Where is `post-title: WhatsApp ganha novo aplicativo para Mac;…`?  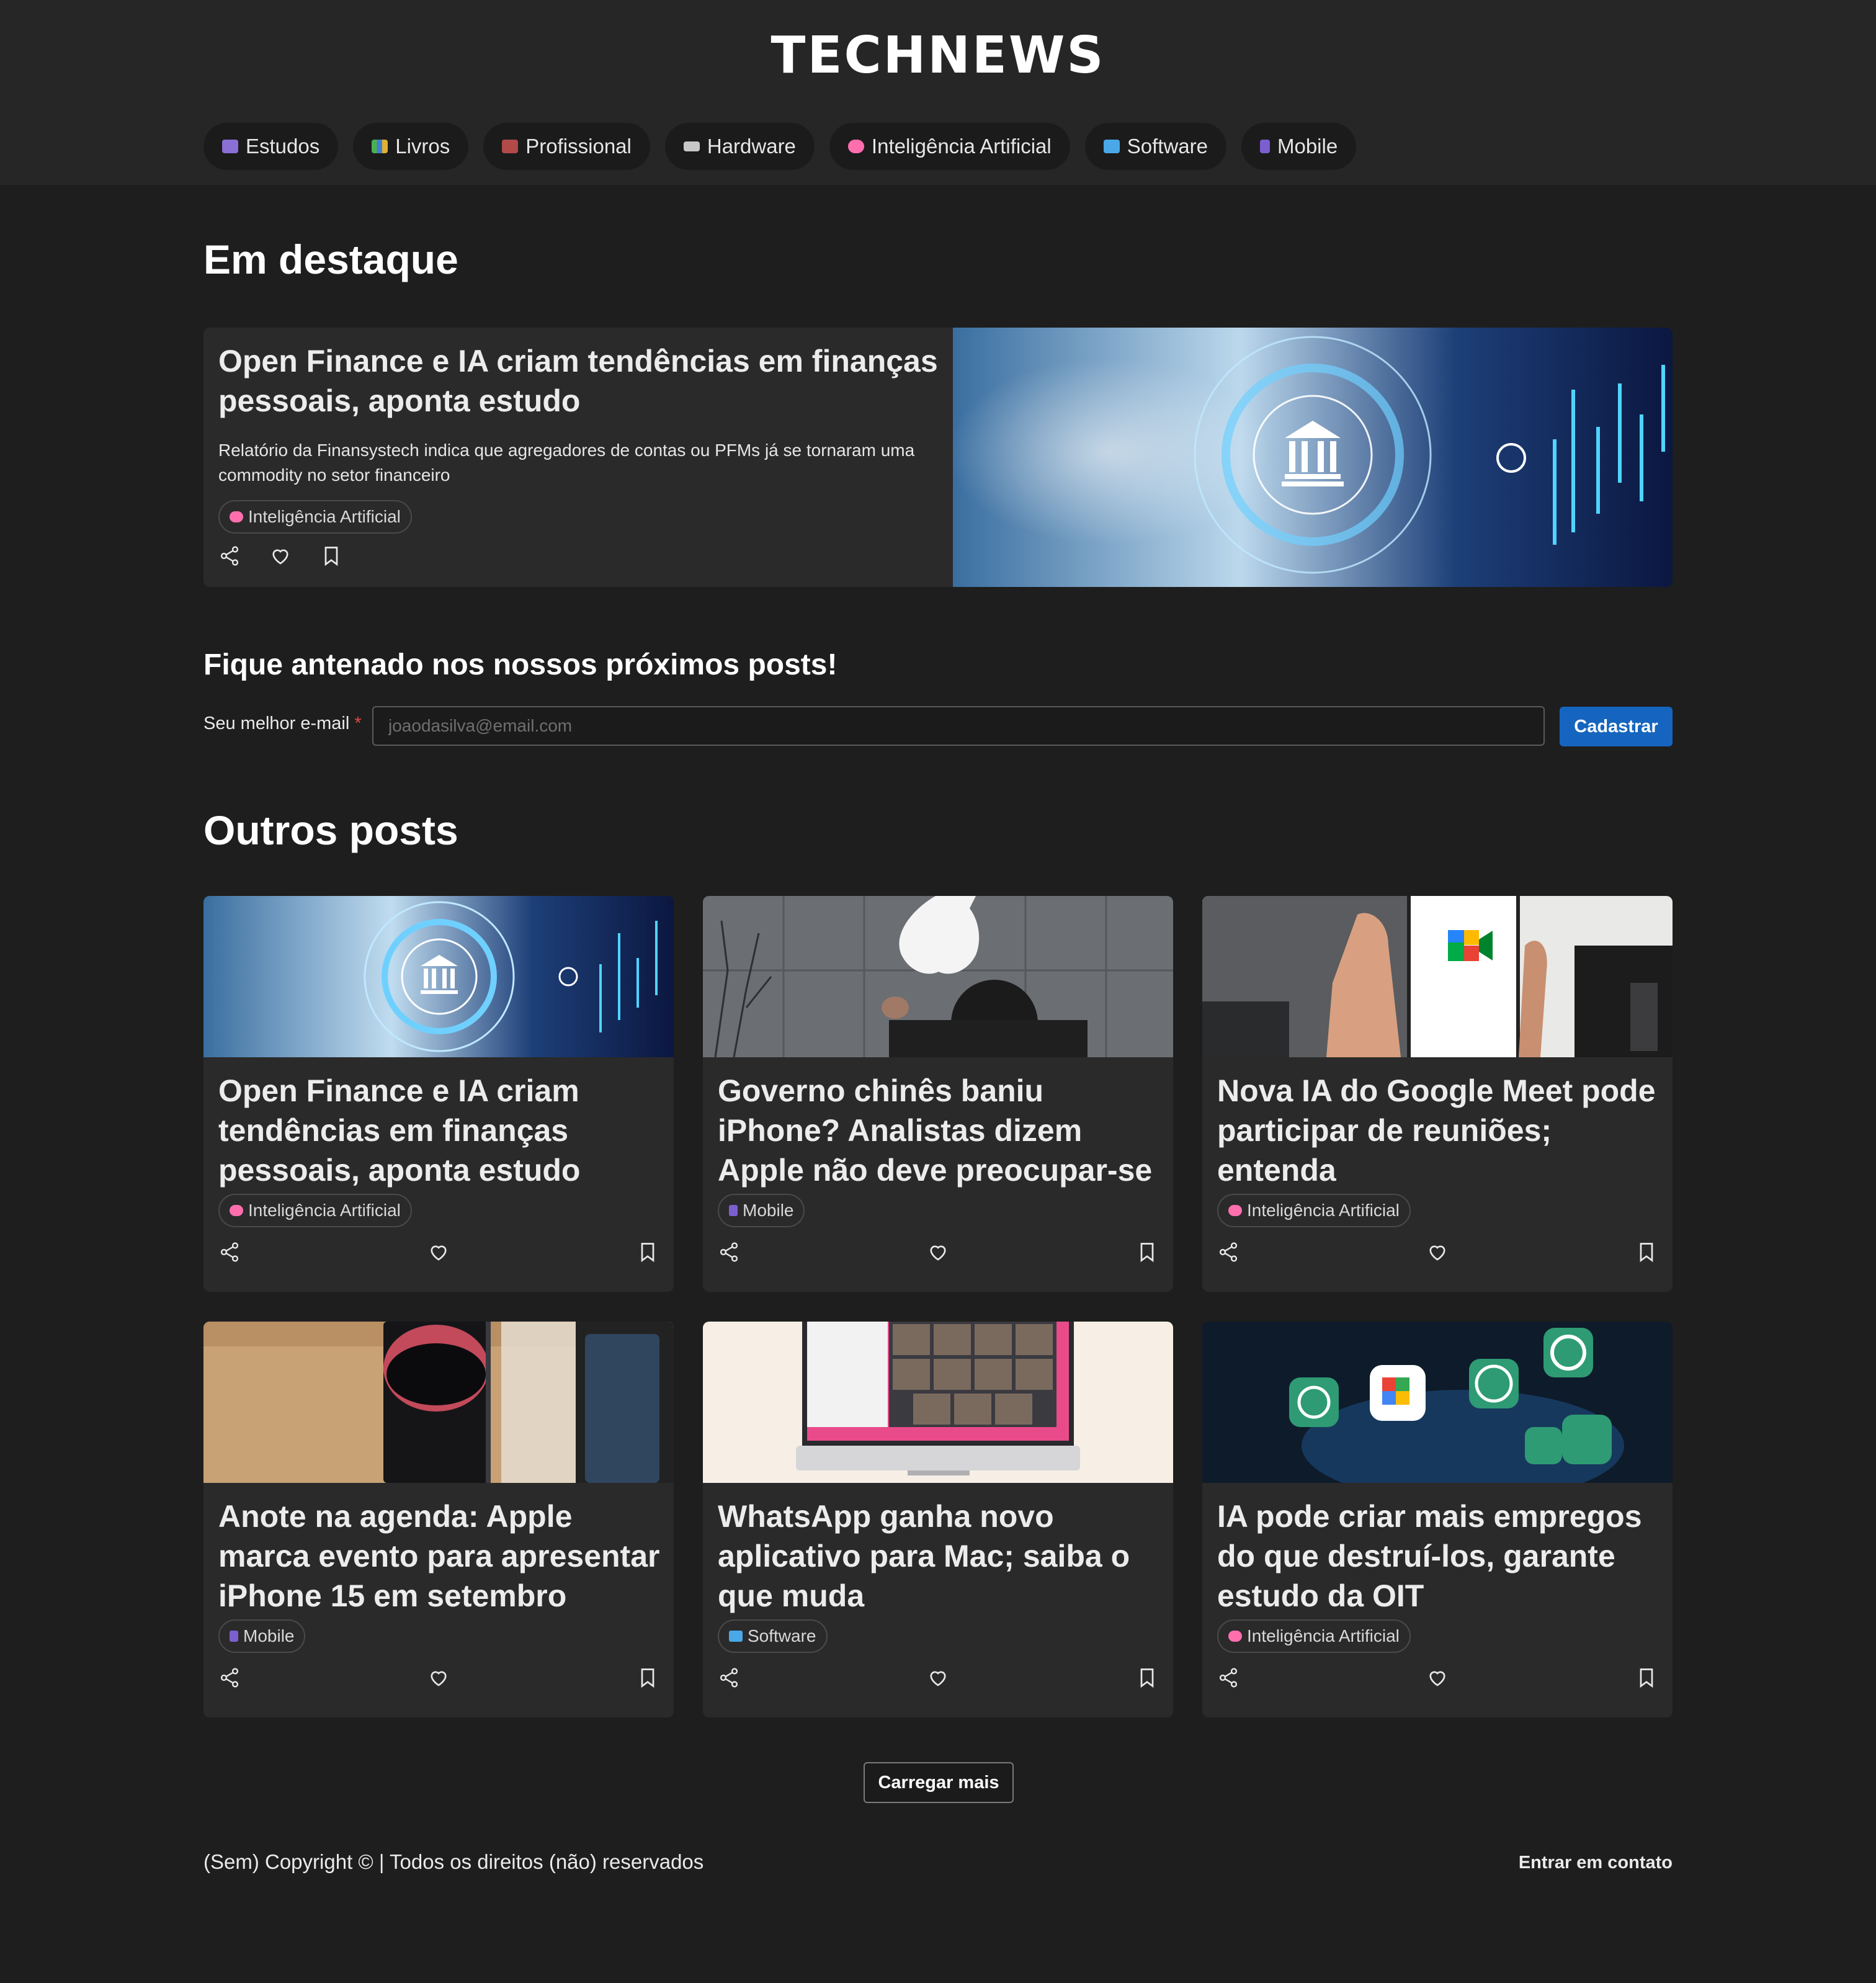
post-title: WhatsApp ganha novo aplicativo para Mac;… is located at coordinates (940, 1556).